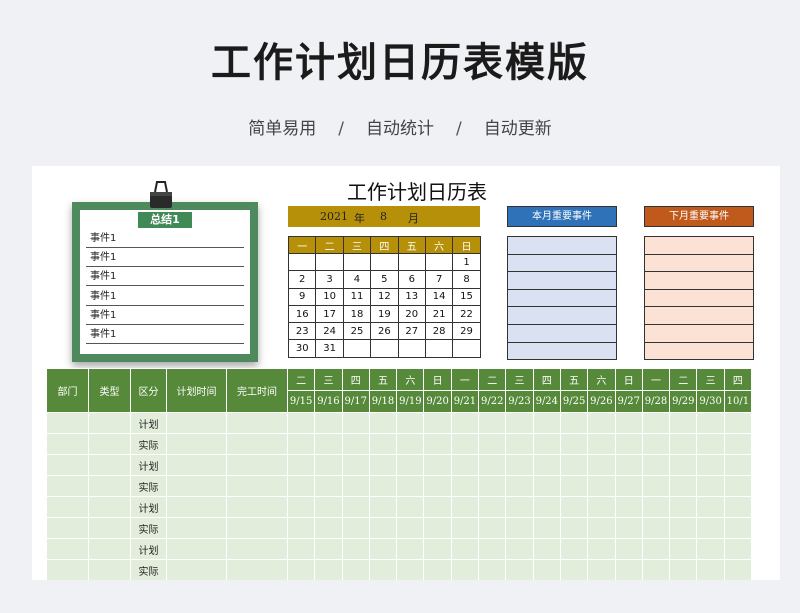 This screenshot has width=800, height=613. What do you see at coordinates (439, 314) in the screenshot?
I see `calendar-day-cell: 21` at bounding box center [439, 314].